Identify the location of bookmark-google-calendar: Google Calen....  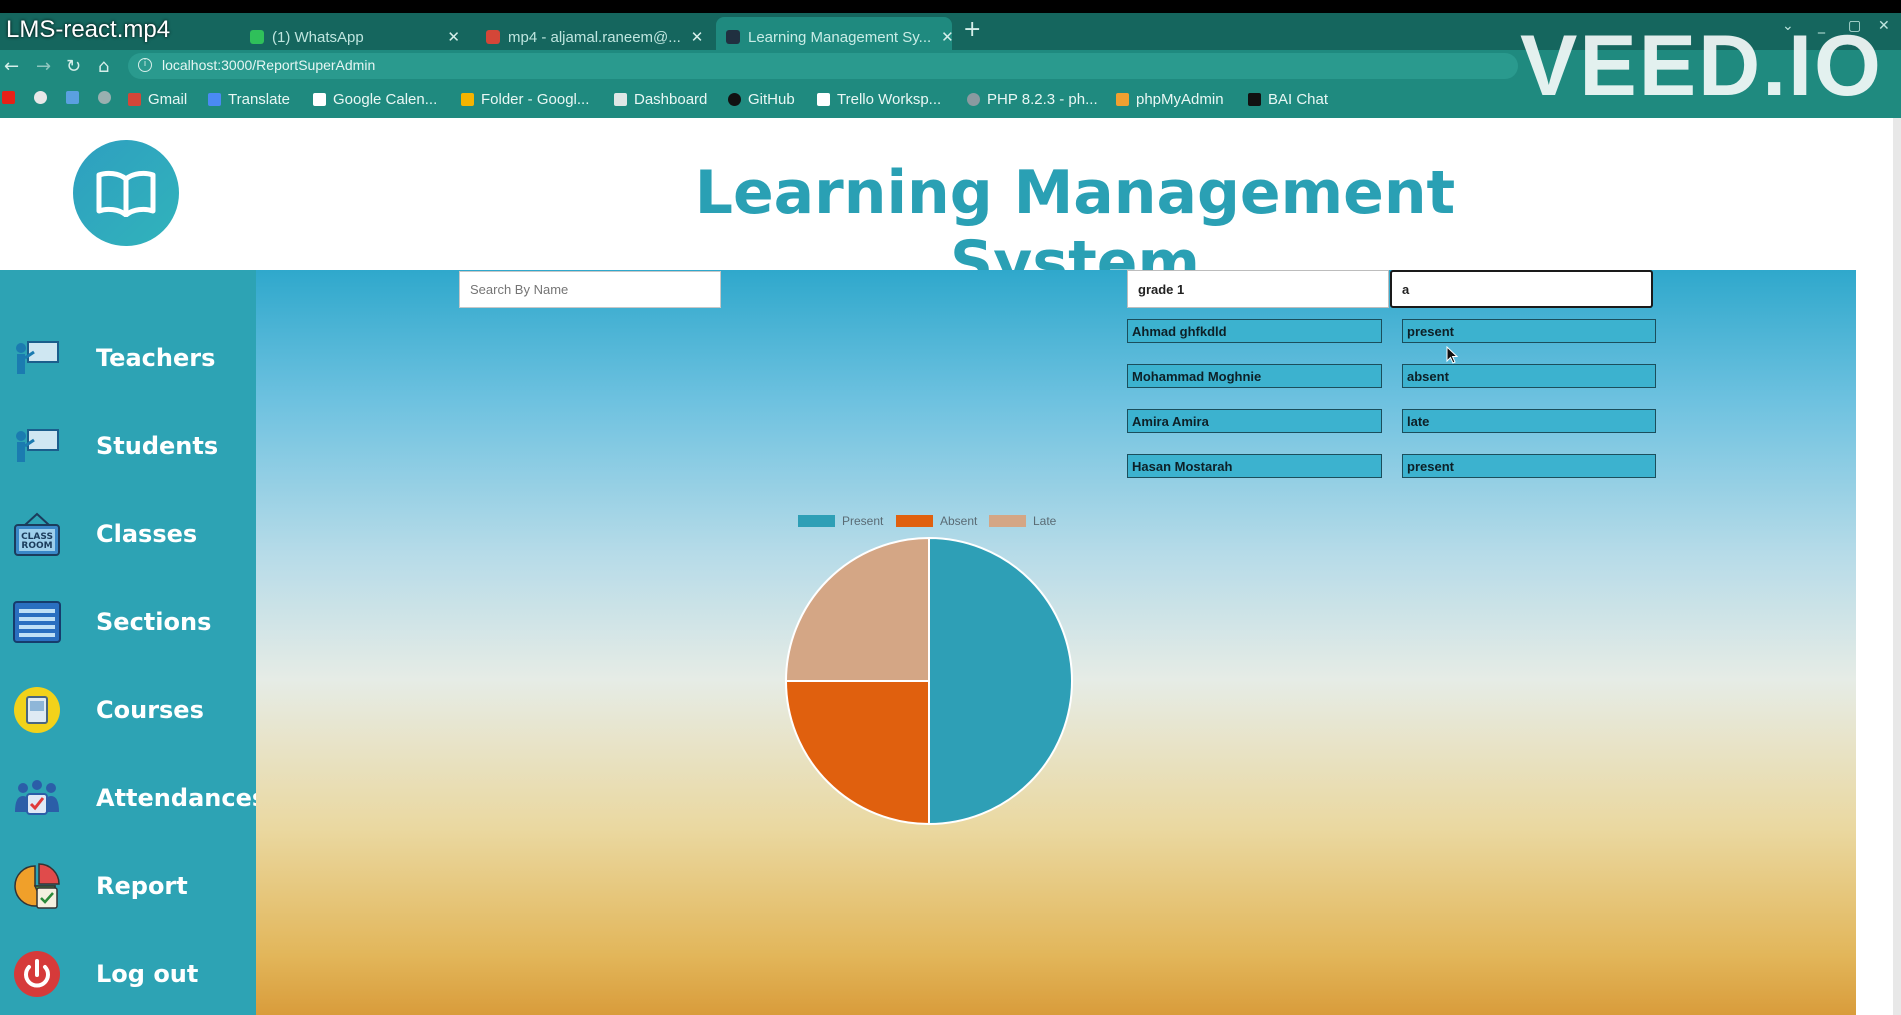
(375, 99).